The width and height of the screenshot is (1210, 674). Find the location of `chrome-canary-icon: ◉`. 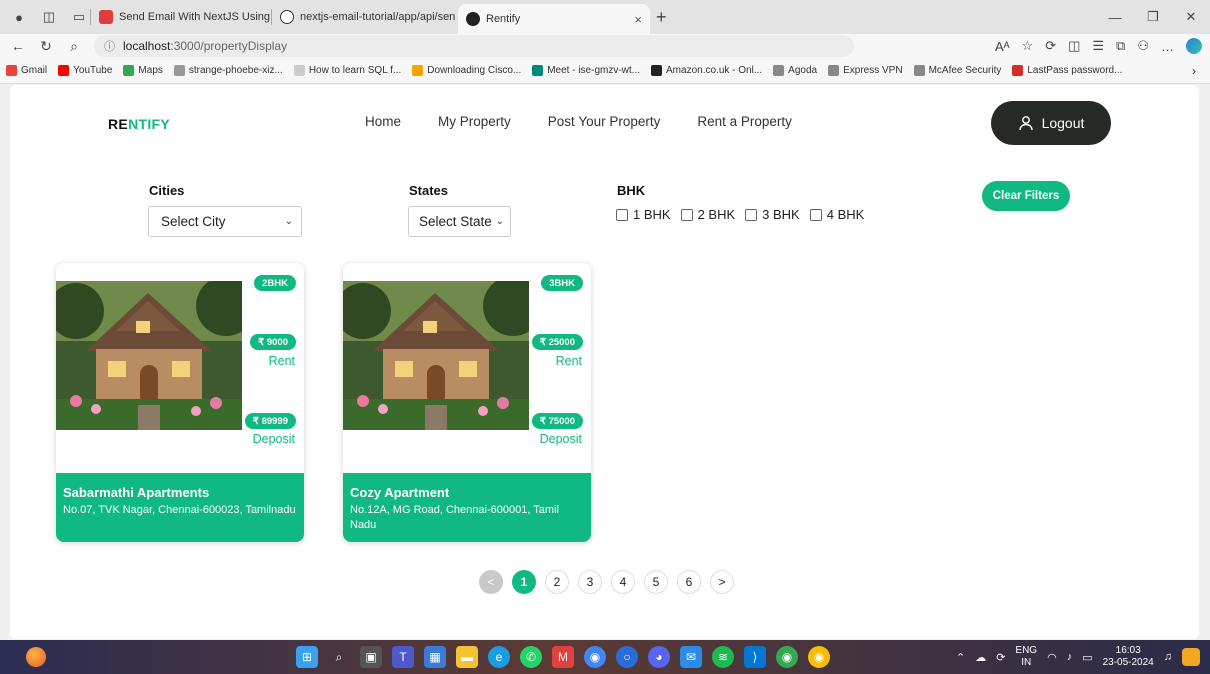

chrome-canary-icon: ◉ is located at coordinates (819, 657).